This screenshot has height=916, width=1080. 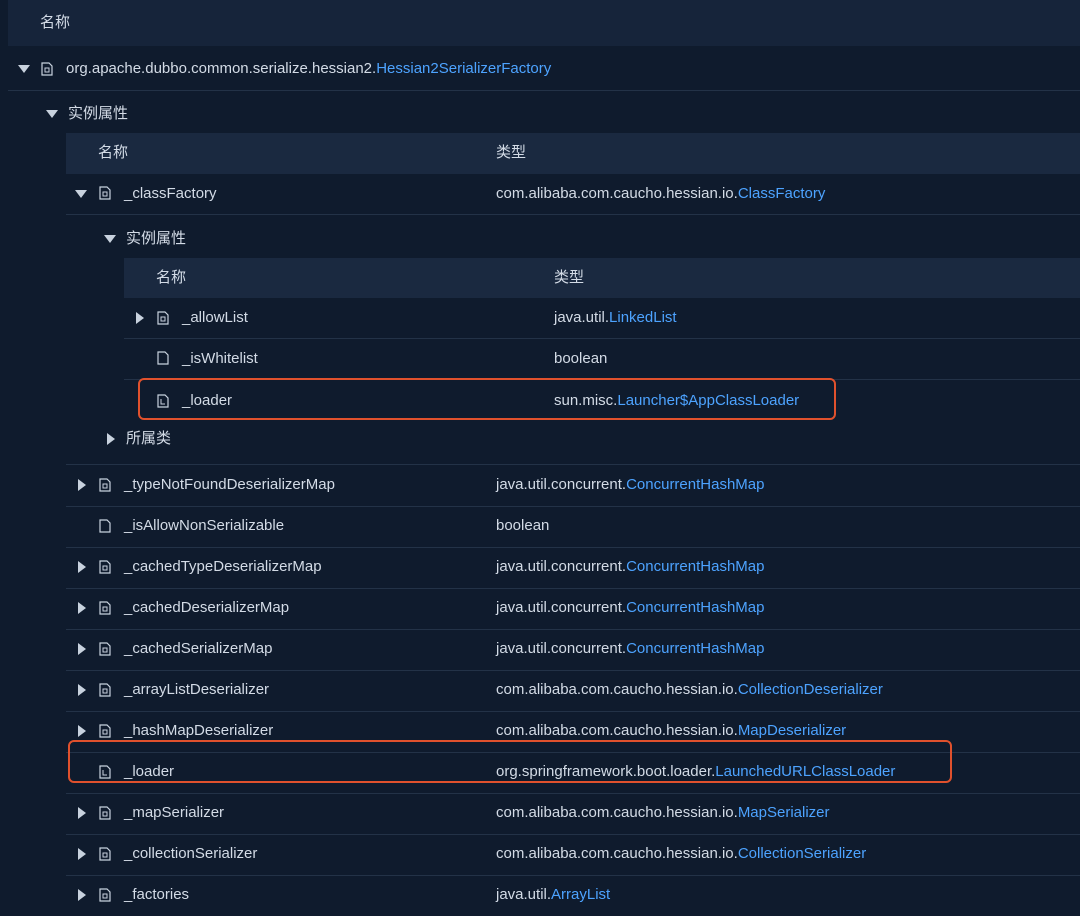 What do you see at coordinates (197, 689) in the screenshot?
I see `field-name: _arrayListDeserializer` at bounding box center [197, 689].